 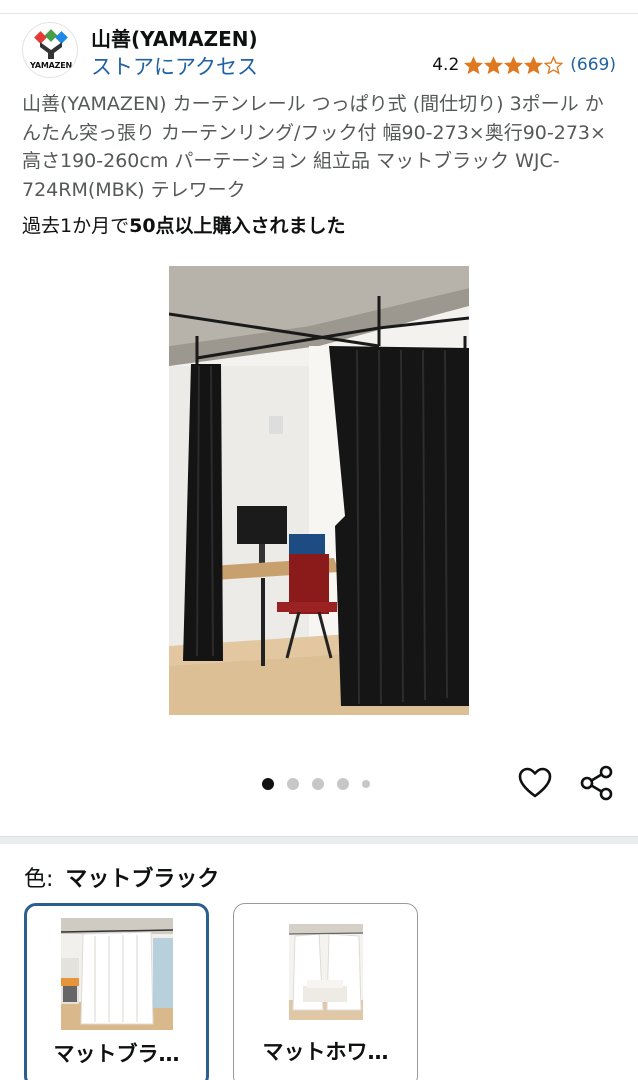 I want to click on store-link: ストアにアクセス, so click(x=174, y=66).